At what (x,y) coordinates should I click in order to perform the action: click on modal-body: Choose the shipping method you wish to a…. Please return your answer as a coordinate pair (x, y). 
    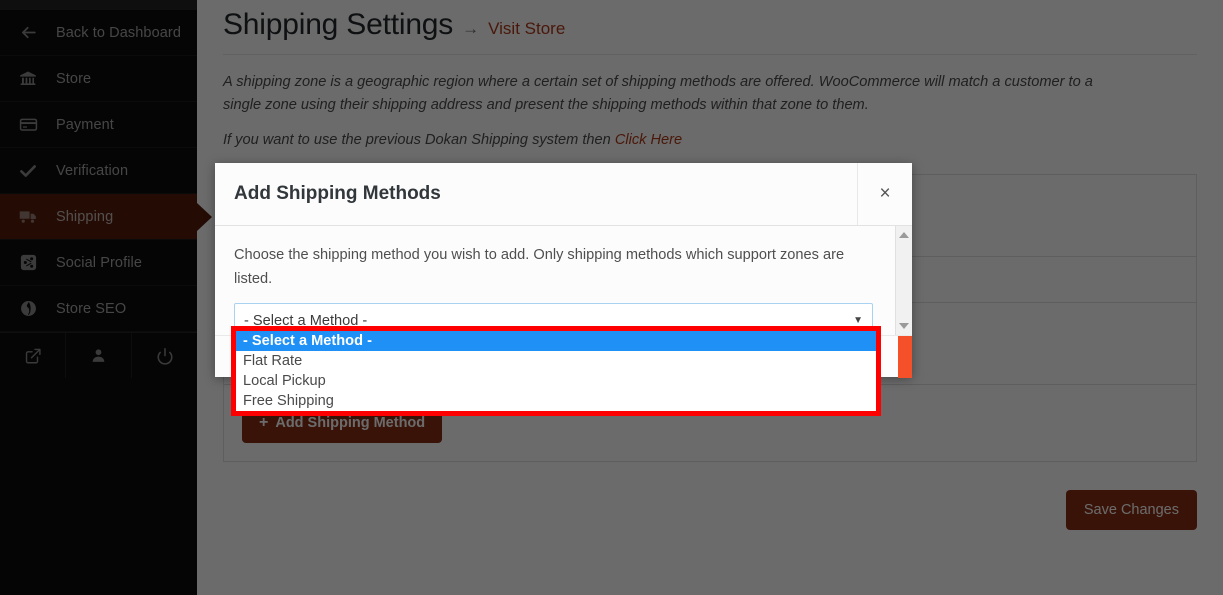
    Looking at the image, I should click on (563, 280).